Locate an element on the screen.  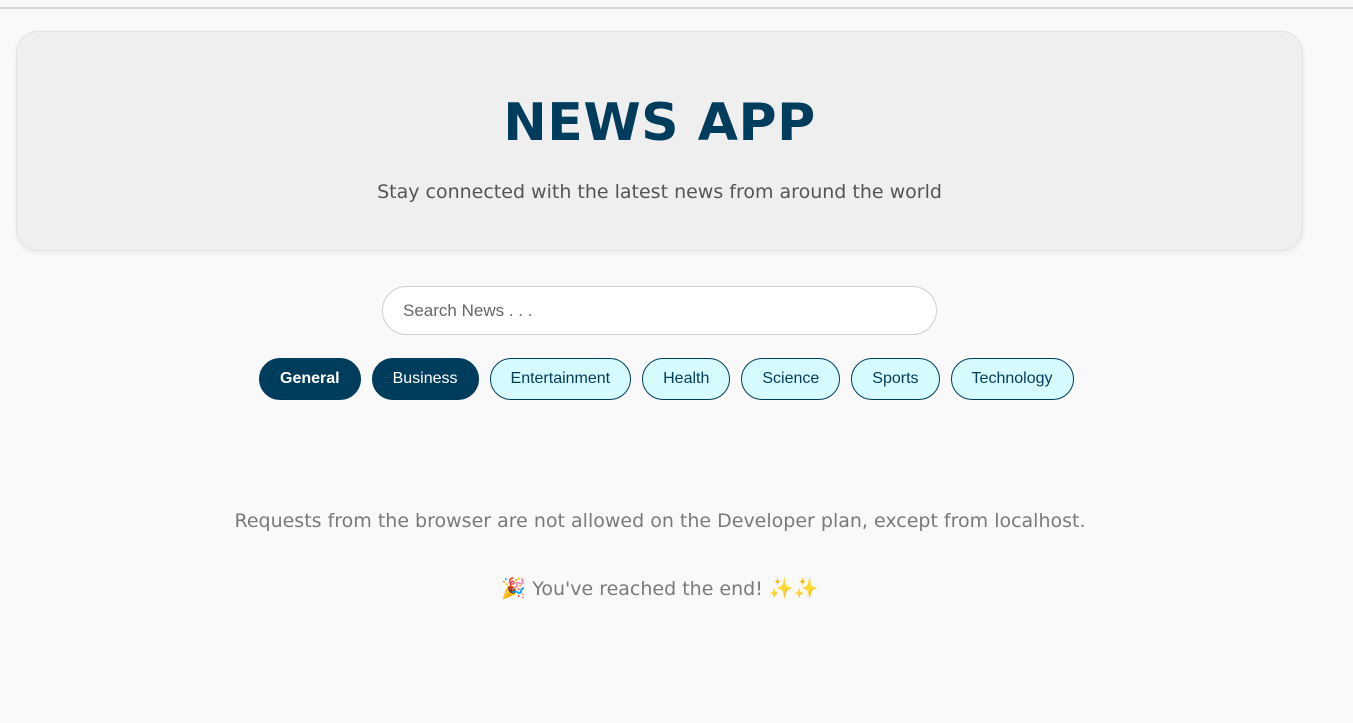
page-title: NEWS APP is located at coordinates (659, 123).